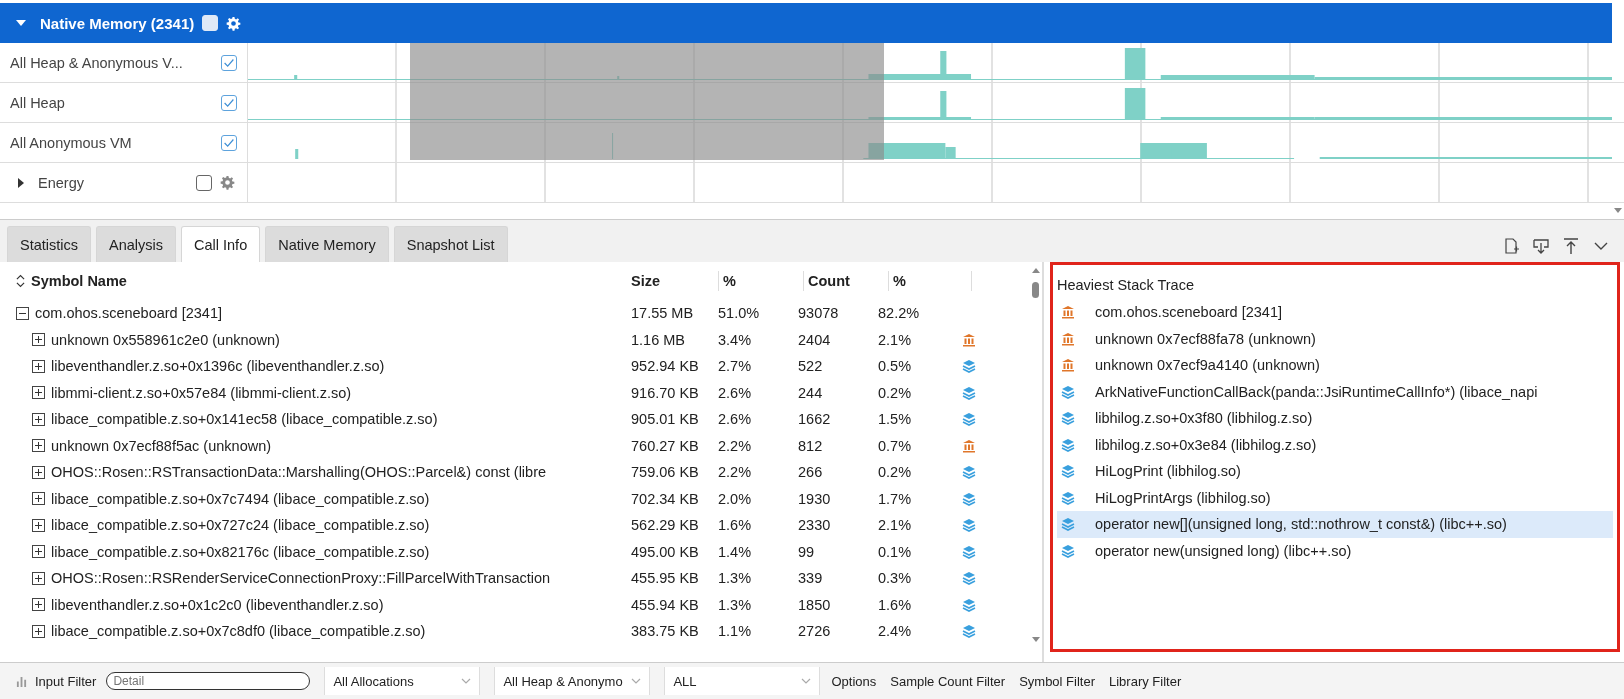 The width and height of the screenshot is (1624, 699). I want to click on table-cell: libmmi-client.z.so+0x57e84 (libmmi-client.z.so), so click(201, 392).